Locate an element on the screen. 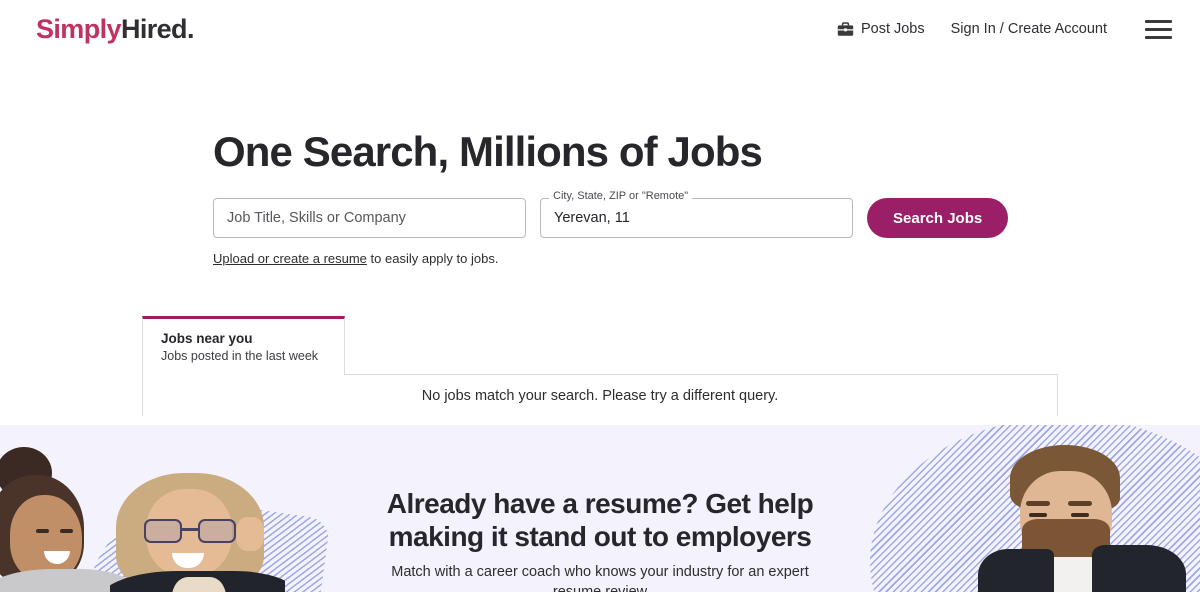 This screenshot has height=592, width=1200. banner-photo-woman-glasses is located at coordinates (197, 532).